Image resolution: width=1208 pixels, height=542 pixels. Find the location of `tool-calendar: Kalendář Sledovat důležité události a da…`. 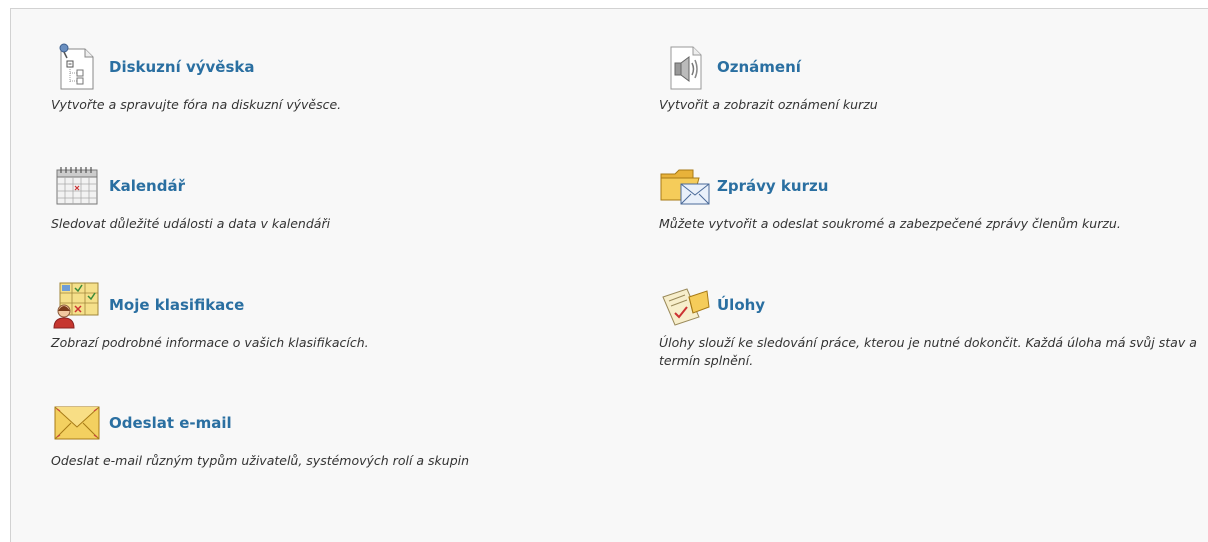

tool-calendar: Kalendář Sledovat důležité události a da… is located at coordinates (190, 197).